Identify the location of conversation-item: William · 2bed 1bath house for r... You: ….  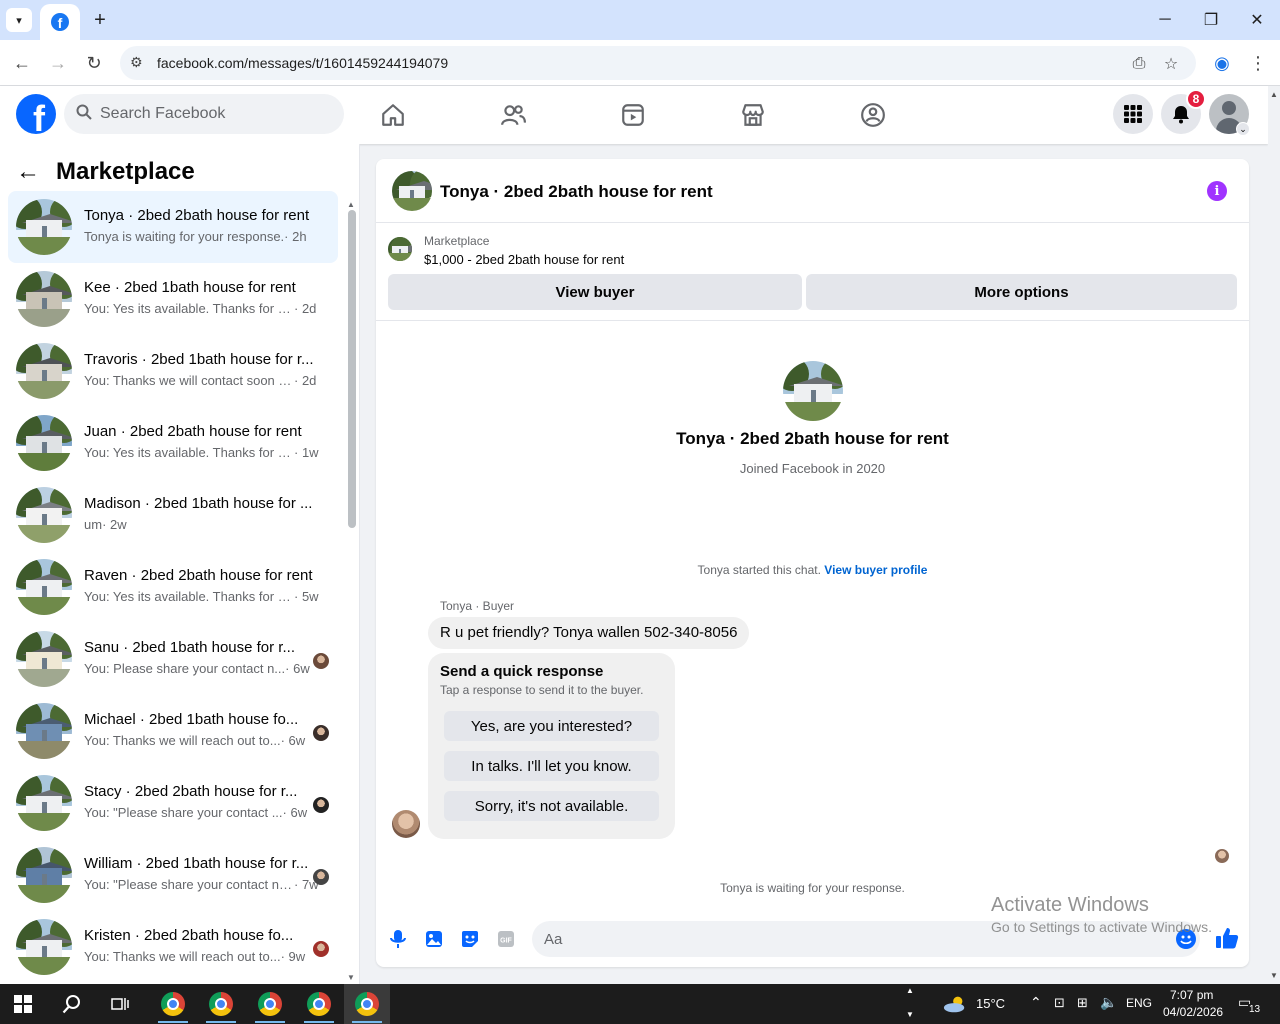
(173, 875).